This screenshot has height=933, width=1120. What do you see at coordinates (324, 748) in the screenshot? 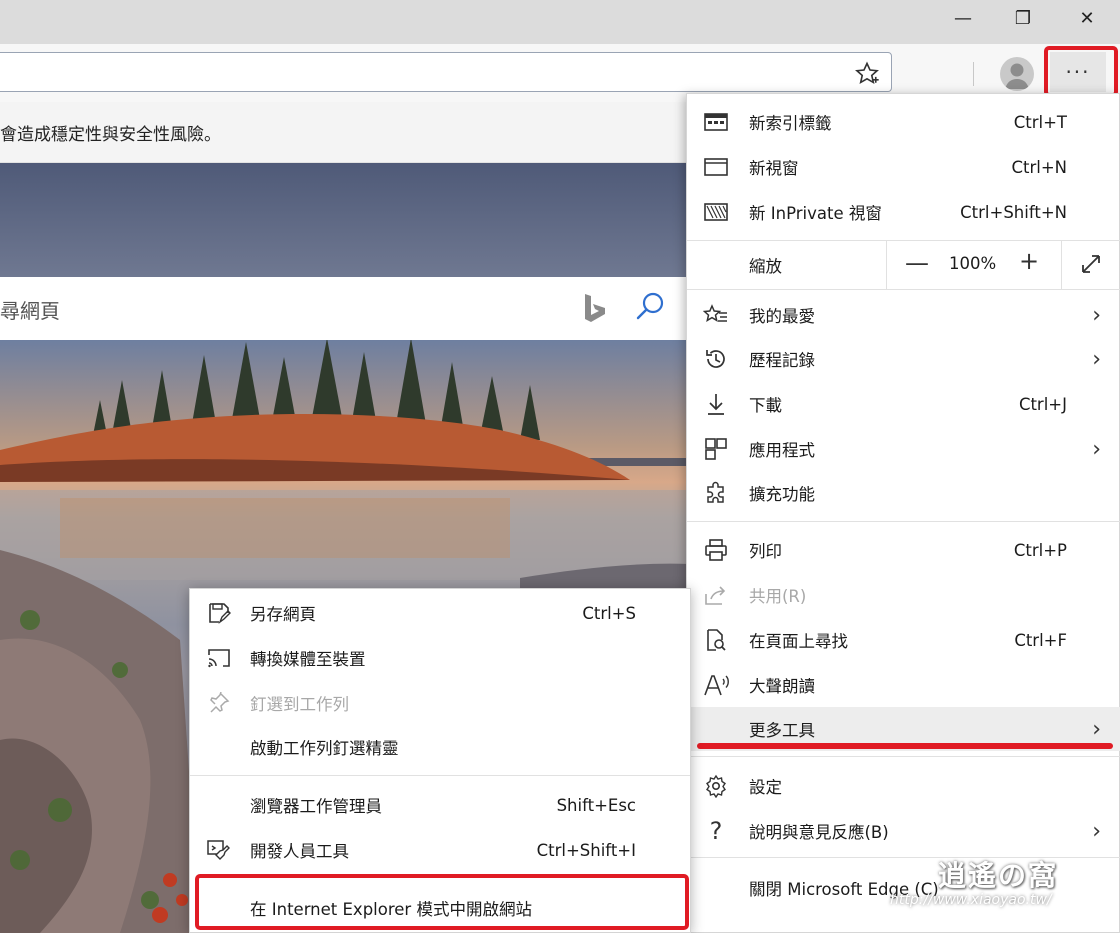
I see `submenu-item-label: 啟動工作列釘選精靈` at bounding box center [324, 748].